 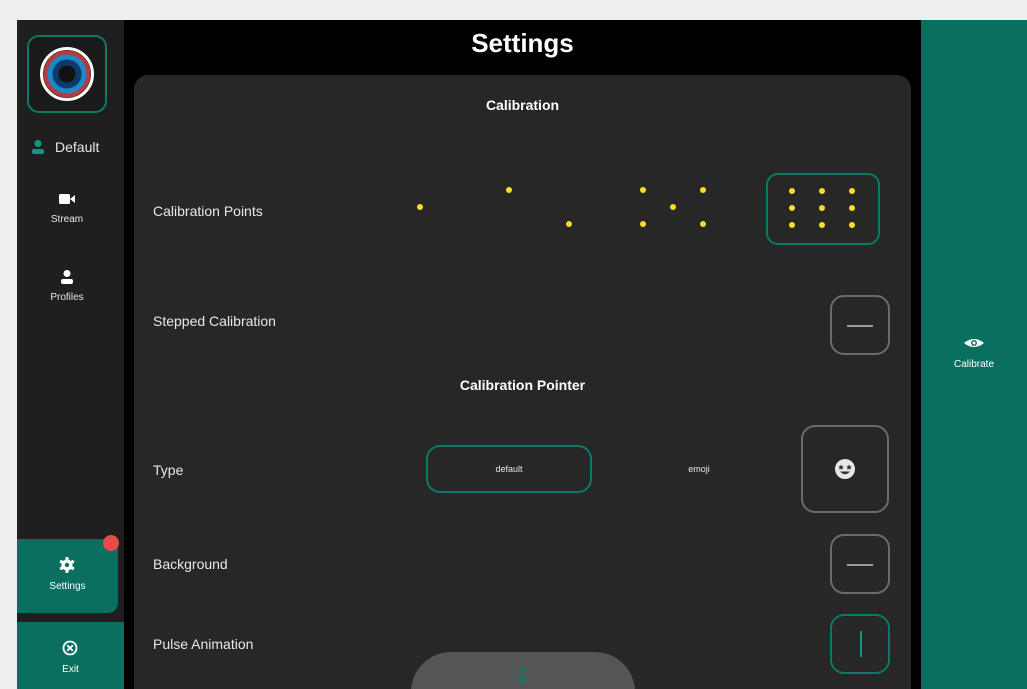 What do you see at coordinates (67, 199) in the screenshot?
I see `video-camera-icon` at bounding box center [67, 199].